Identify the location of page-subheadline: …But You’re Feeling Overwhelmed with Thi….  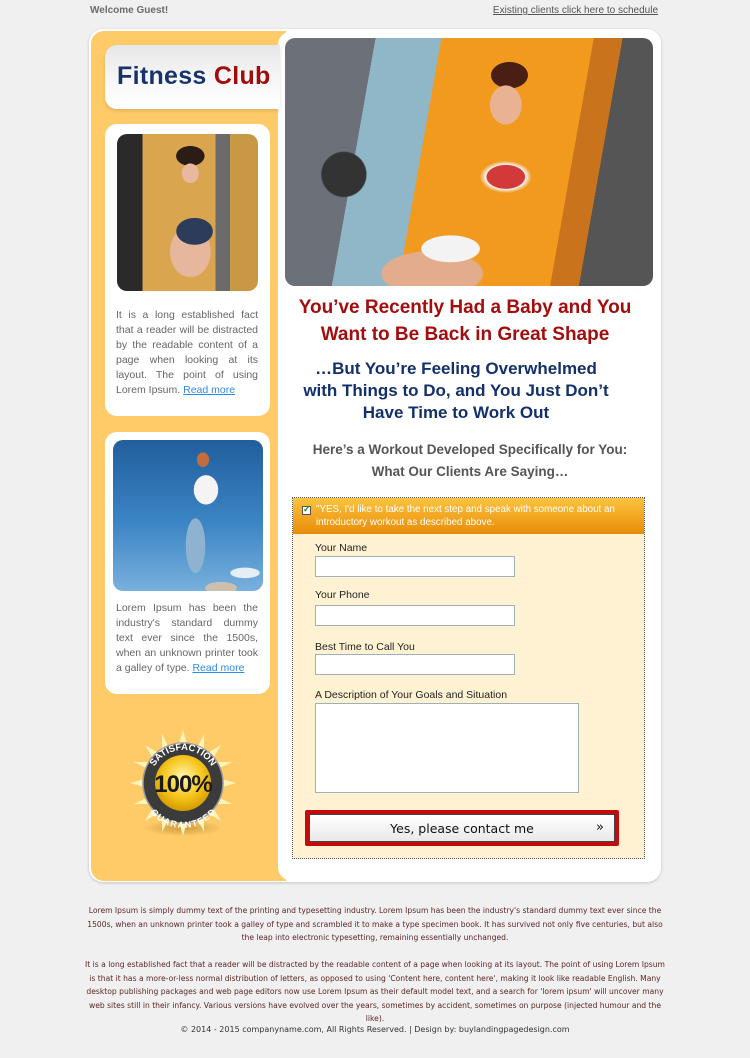
(456, 390).